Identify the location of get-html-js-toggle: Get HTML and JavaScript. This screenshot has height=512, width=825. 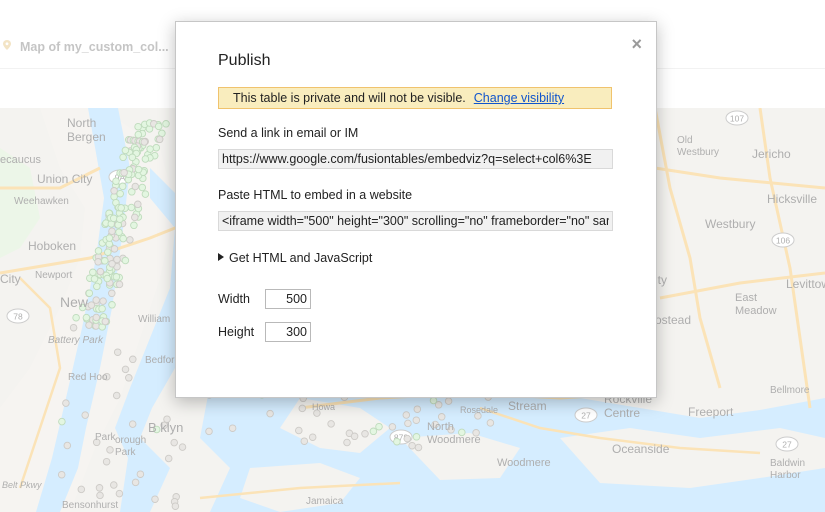
(295, 258).